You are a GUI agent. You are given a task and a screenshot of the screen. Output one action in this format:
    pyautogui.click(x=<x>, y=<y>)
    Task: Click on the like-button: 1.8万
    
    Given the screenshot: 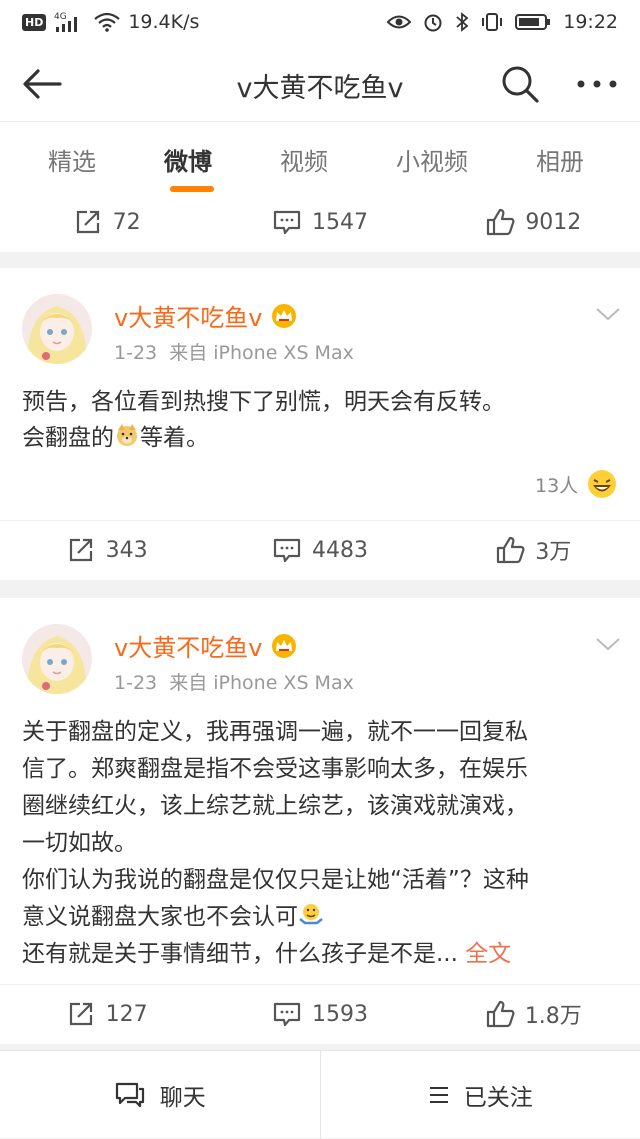 What is the action you would take?
    pyautogui.click(x=533, y=1014)
    